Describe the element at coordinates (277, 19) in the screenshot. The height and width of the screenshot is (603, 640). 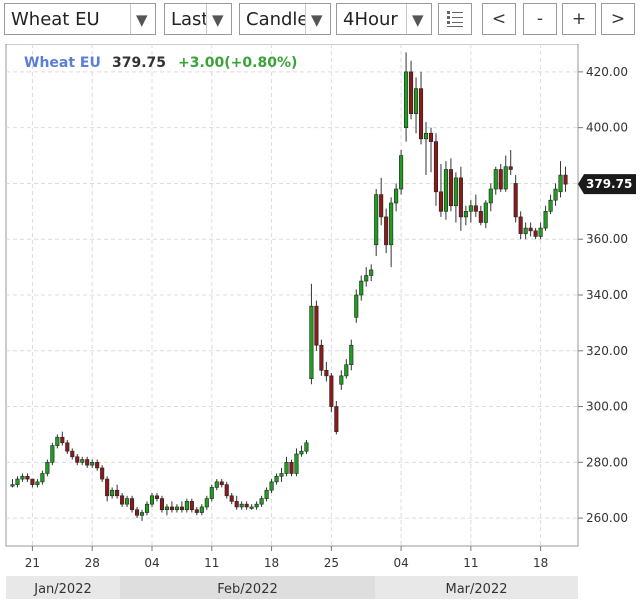
I see `chart-style-value: Candle` at that location.